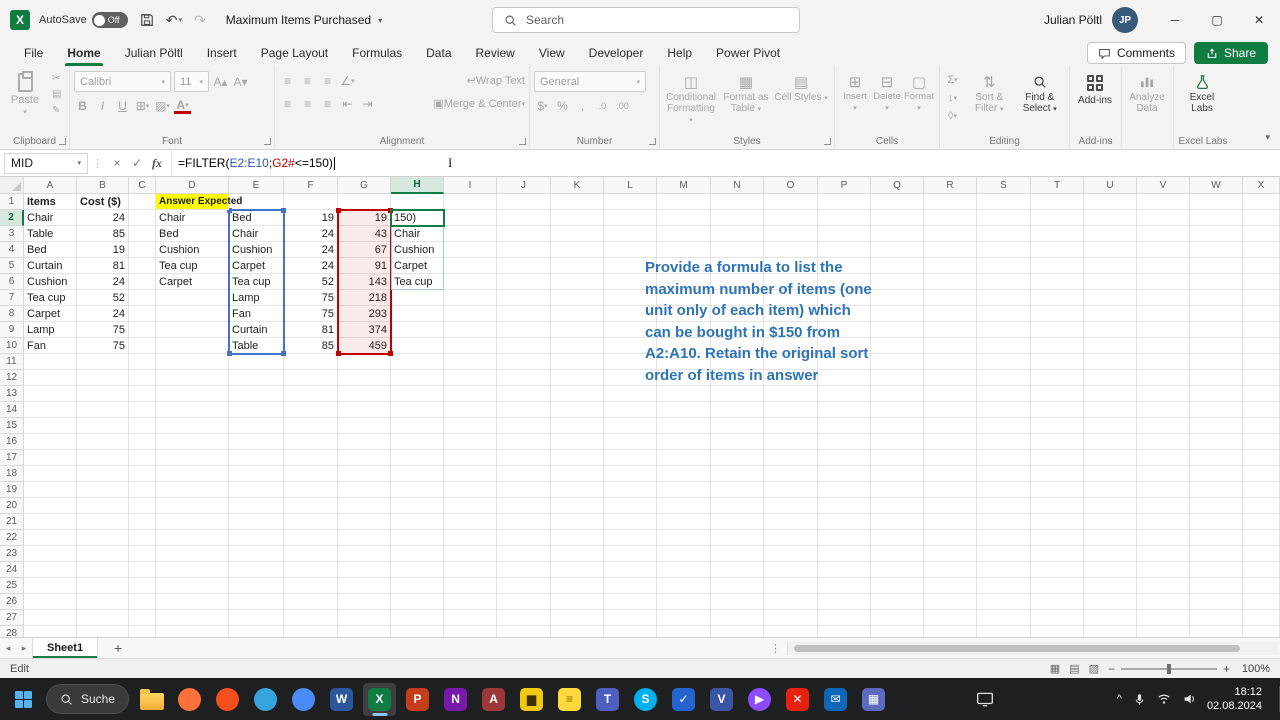  What do you see at coordinates (1057, 442) in the screenshot?
I see `cell-T16` at bounding box center [1057, 442].